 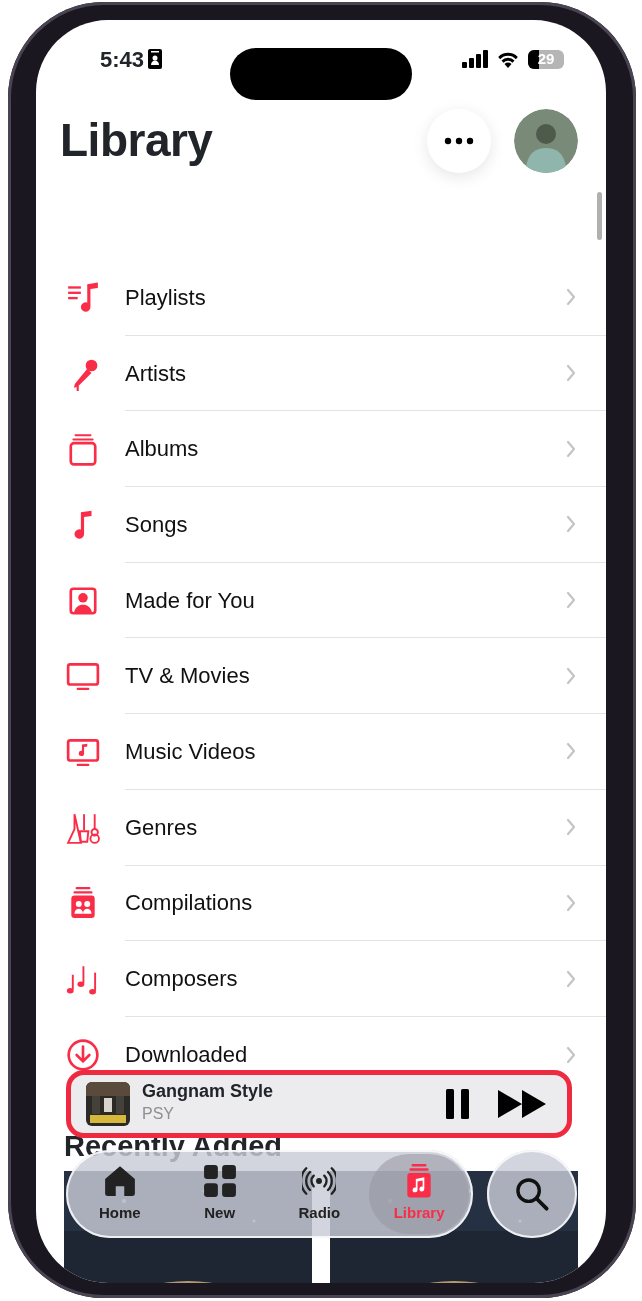 I want to click on playlist-icon, so click(x=83, y=297).